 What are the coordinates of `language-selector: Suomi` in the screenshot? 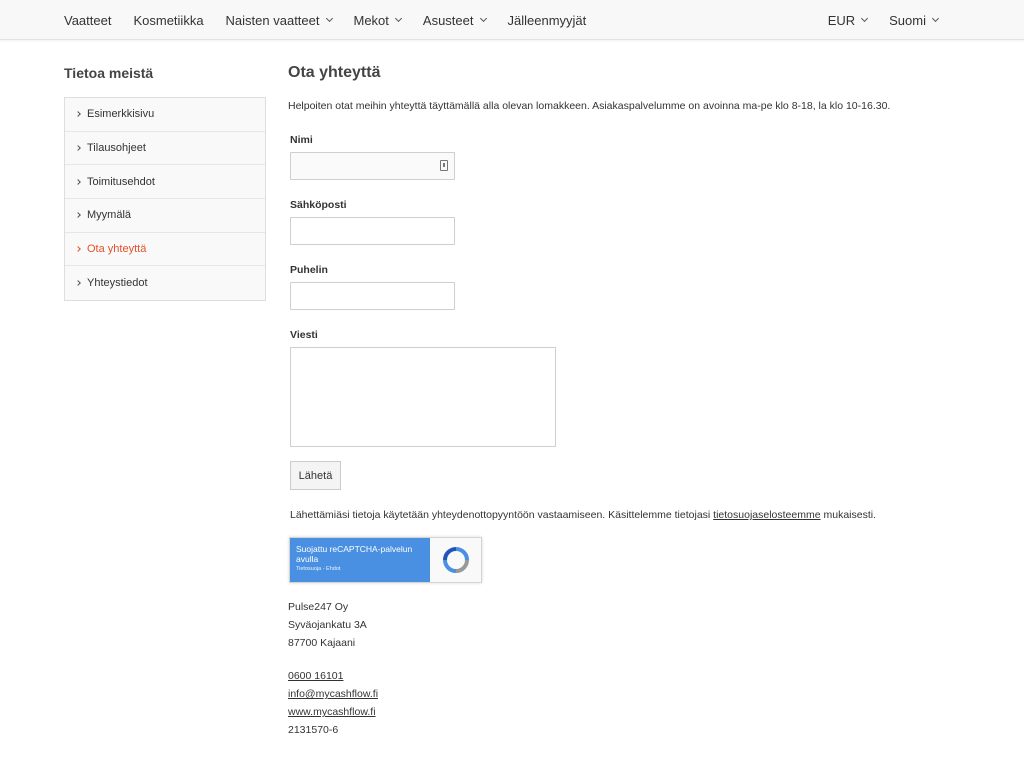 It's located at (914, 20).